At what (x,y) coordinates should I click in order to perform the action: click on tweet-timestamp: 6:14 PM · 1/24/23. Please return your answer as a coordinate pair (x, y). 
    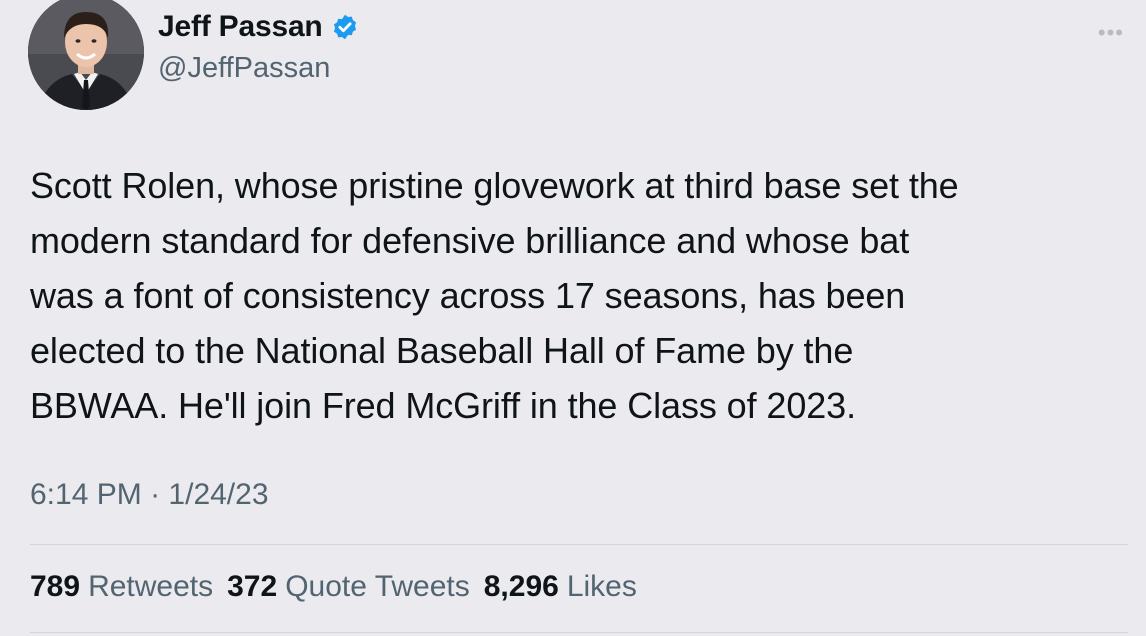
    Looking at the image, I should click on (149, 495).